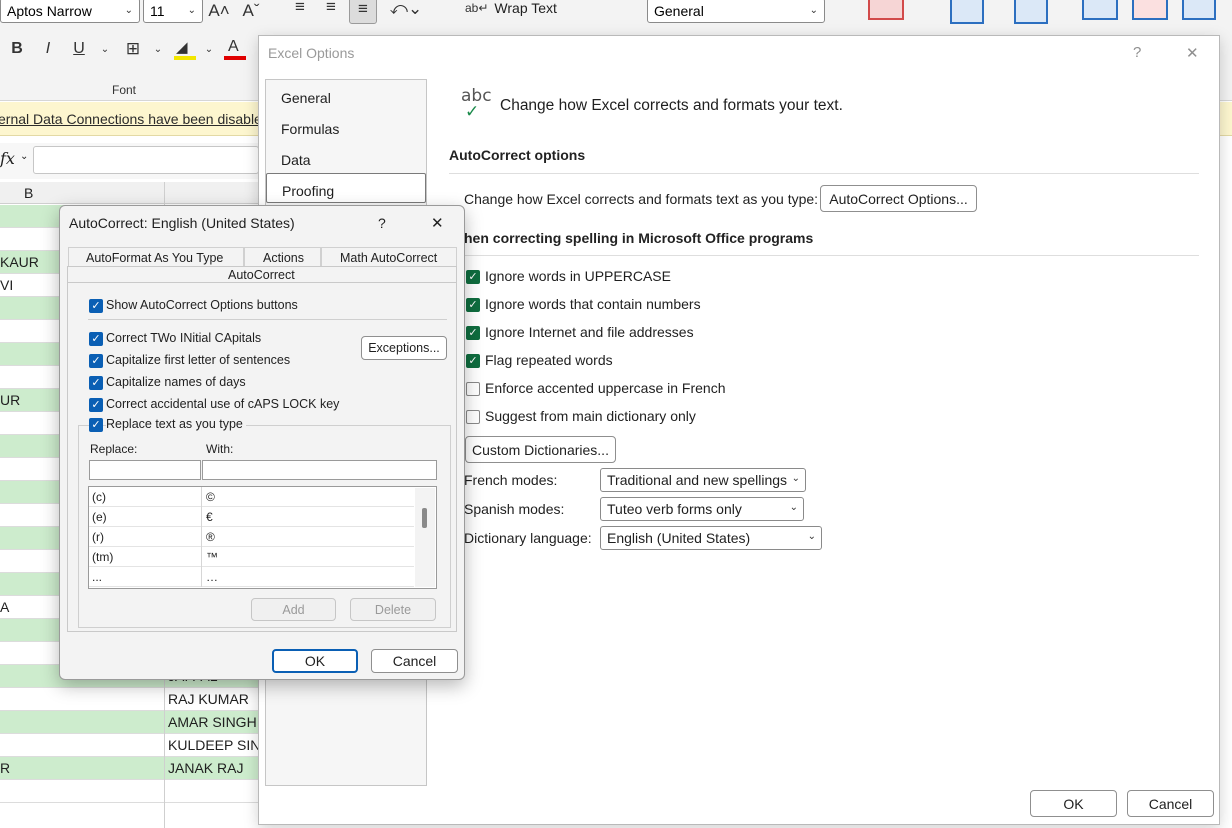 This screenshot has width=1232, height=828. What do you see at coordinates (48, 49) in the screenshot?
I see `italic-button: I` at bounding box center [48, 49].